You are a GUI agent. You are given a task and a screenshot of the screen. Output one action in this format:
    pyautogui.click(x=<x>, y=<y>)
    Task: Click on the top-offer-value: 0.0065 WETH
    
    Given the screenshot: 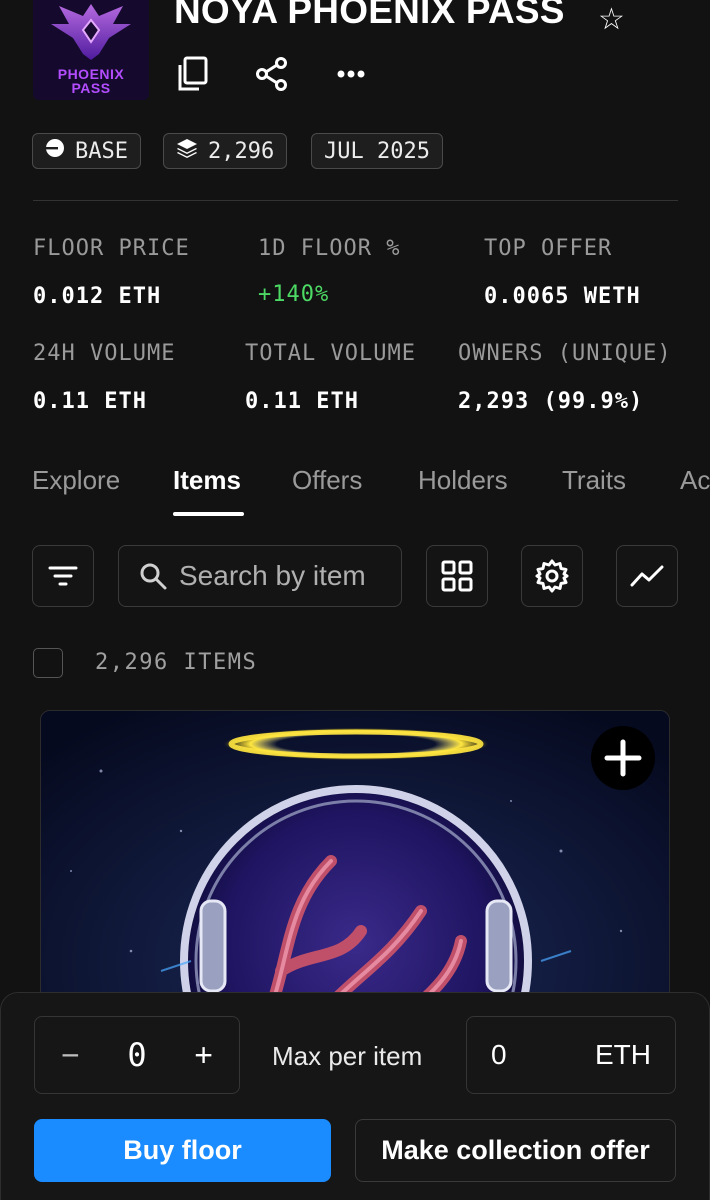 What is the action you would take?
    pyautogui.click(x=562, y=296)
    